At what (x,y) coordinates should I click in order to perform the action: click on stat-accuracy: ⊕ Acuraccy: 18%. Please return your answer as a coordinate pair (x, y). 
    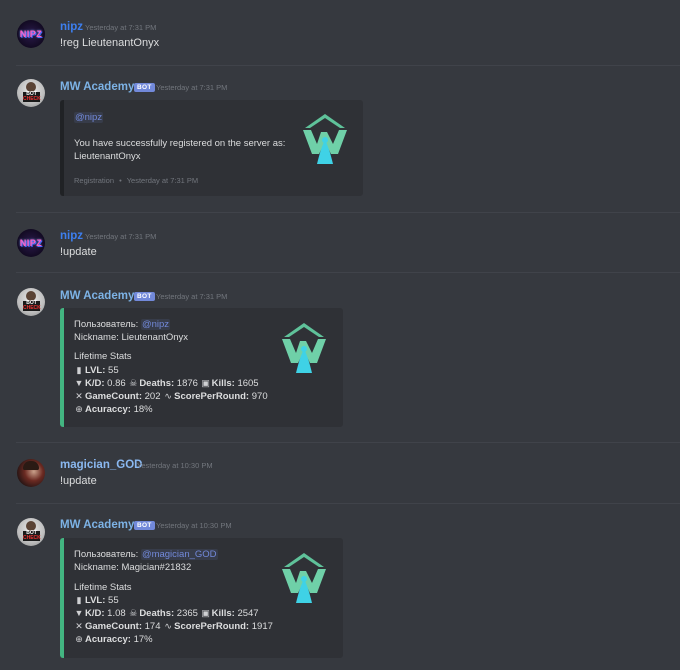
    Looking at the image, I should click on (114, 409).